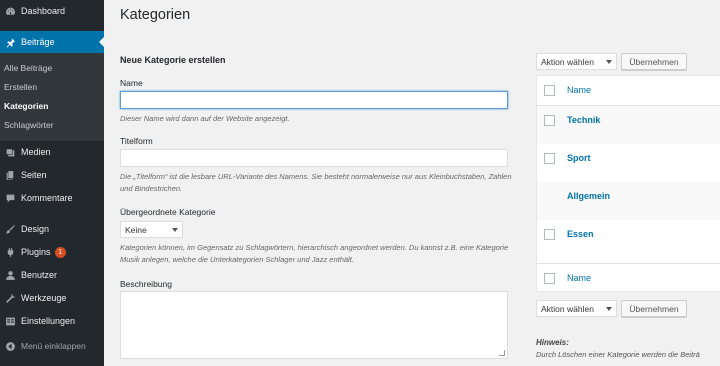 This screenshot has height=366, width=720. What do you see at coordinates (628, 239) in the screenshot?
I see `table-row: Essen` at bounding box center [628, 239].